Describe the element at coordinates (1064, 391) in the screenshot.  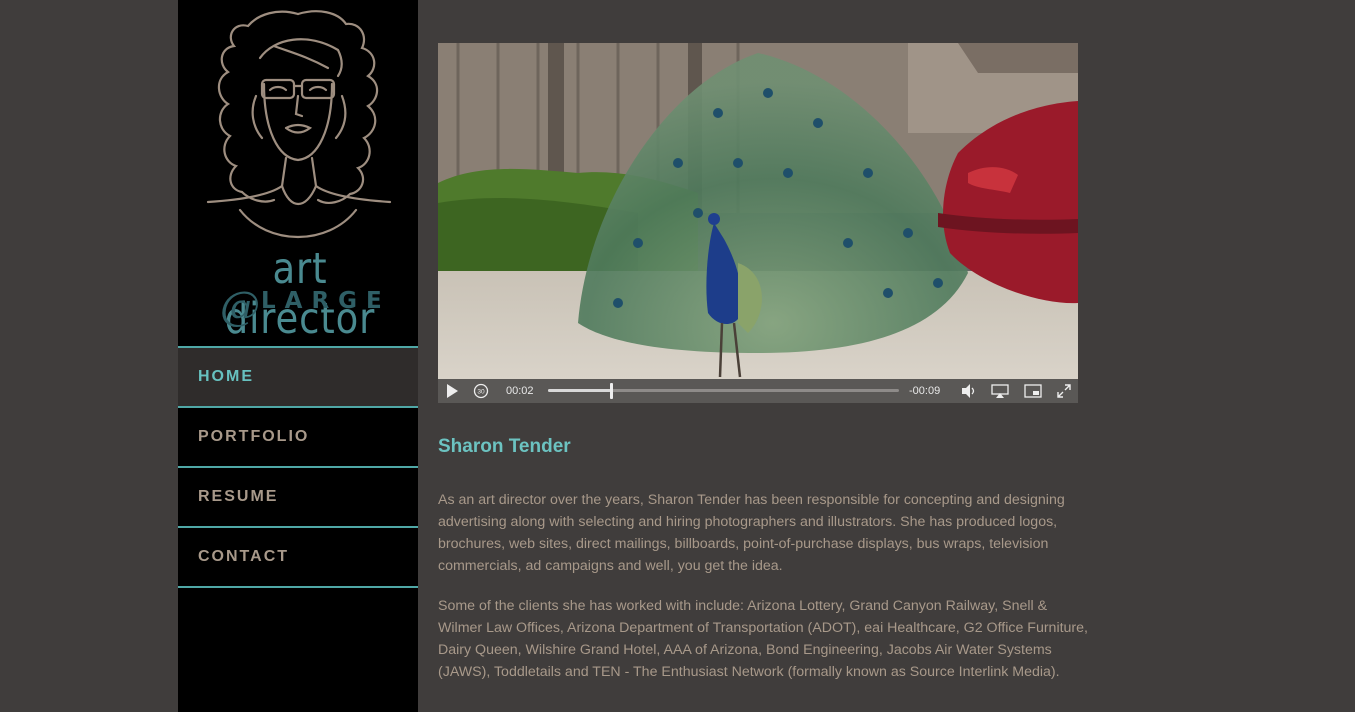
I see `fullscreen-icon` at that location.